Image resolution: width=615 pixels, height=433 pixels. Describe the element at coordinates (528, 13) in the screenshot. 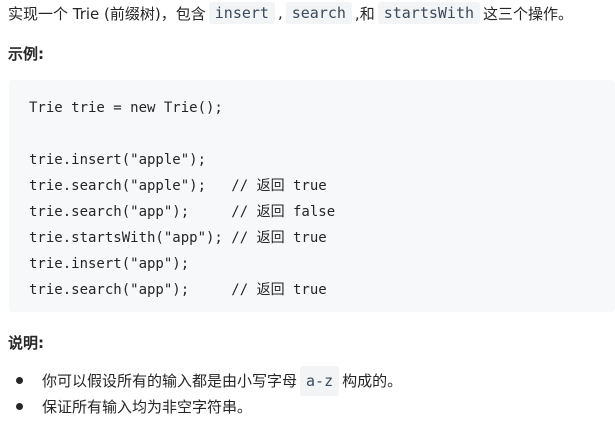

I see `intro-text-suffix: 这三个操作。` at that location.